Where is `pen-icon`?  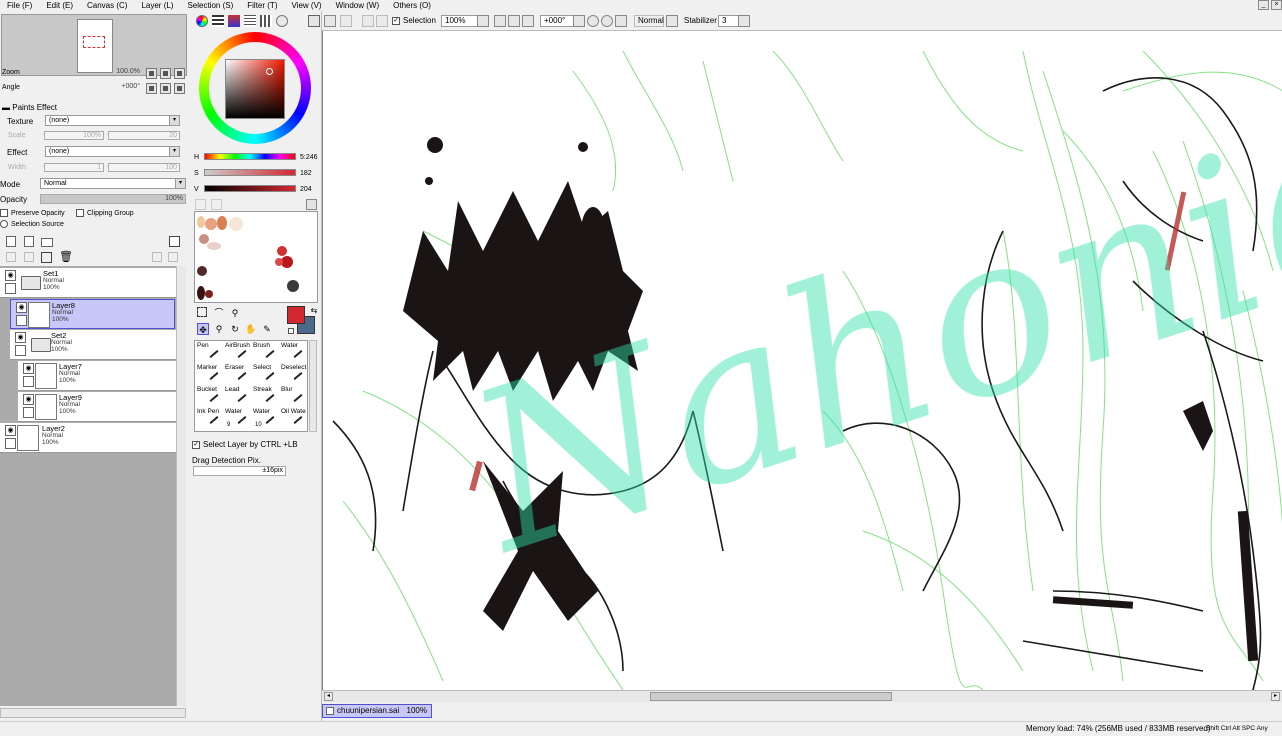
pen-icon is located at coordinates (21, 320).